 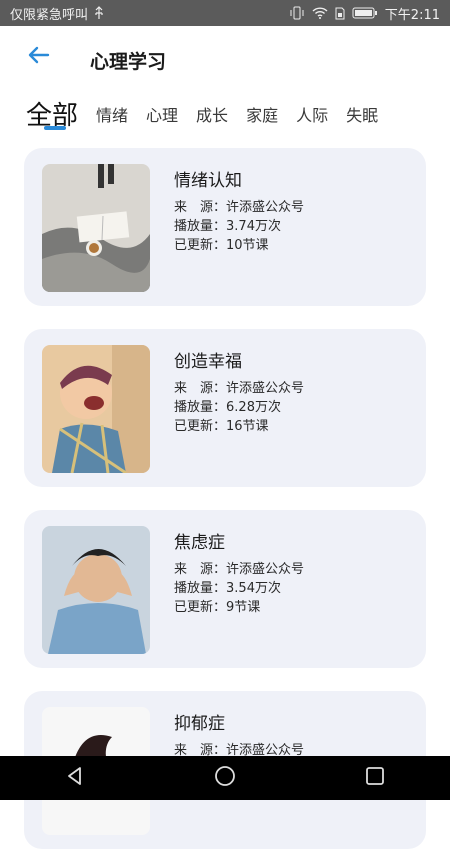 I want to click on status-time: 下午2:11, so click(x=412, y=15).